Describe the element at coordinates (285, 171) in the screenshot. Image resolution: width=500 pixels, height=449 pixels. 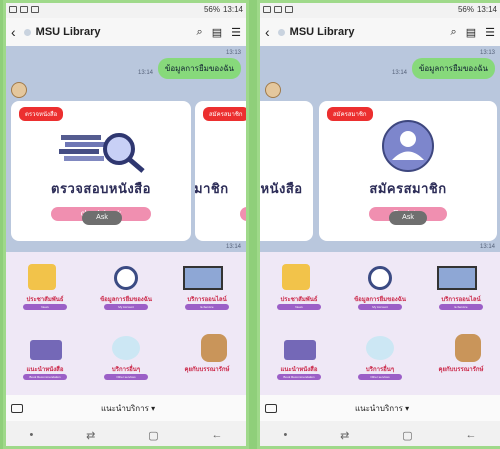
I see `carousel-card-check-book-partial: สืบหนังสือ` at that location.